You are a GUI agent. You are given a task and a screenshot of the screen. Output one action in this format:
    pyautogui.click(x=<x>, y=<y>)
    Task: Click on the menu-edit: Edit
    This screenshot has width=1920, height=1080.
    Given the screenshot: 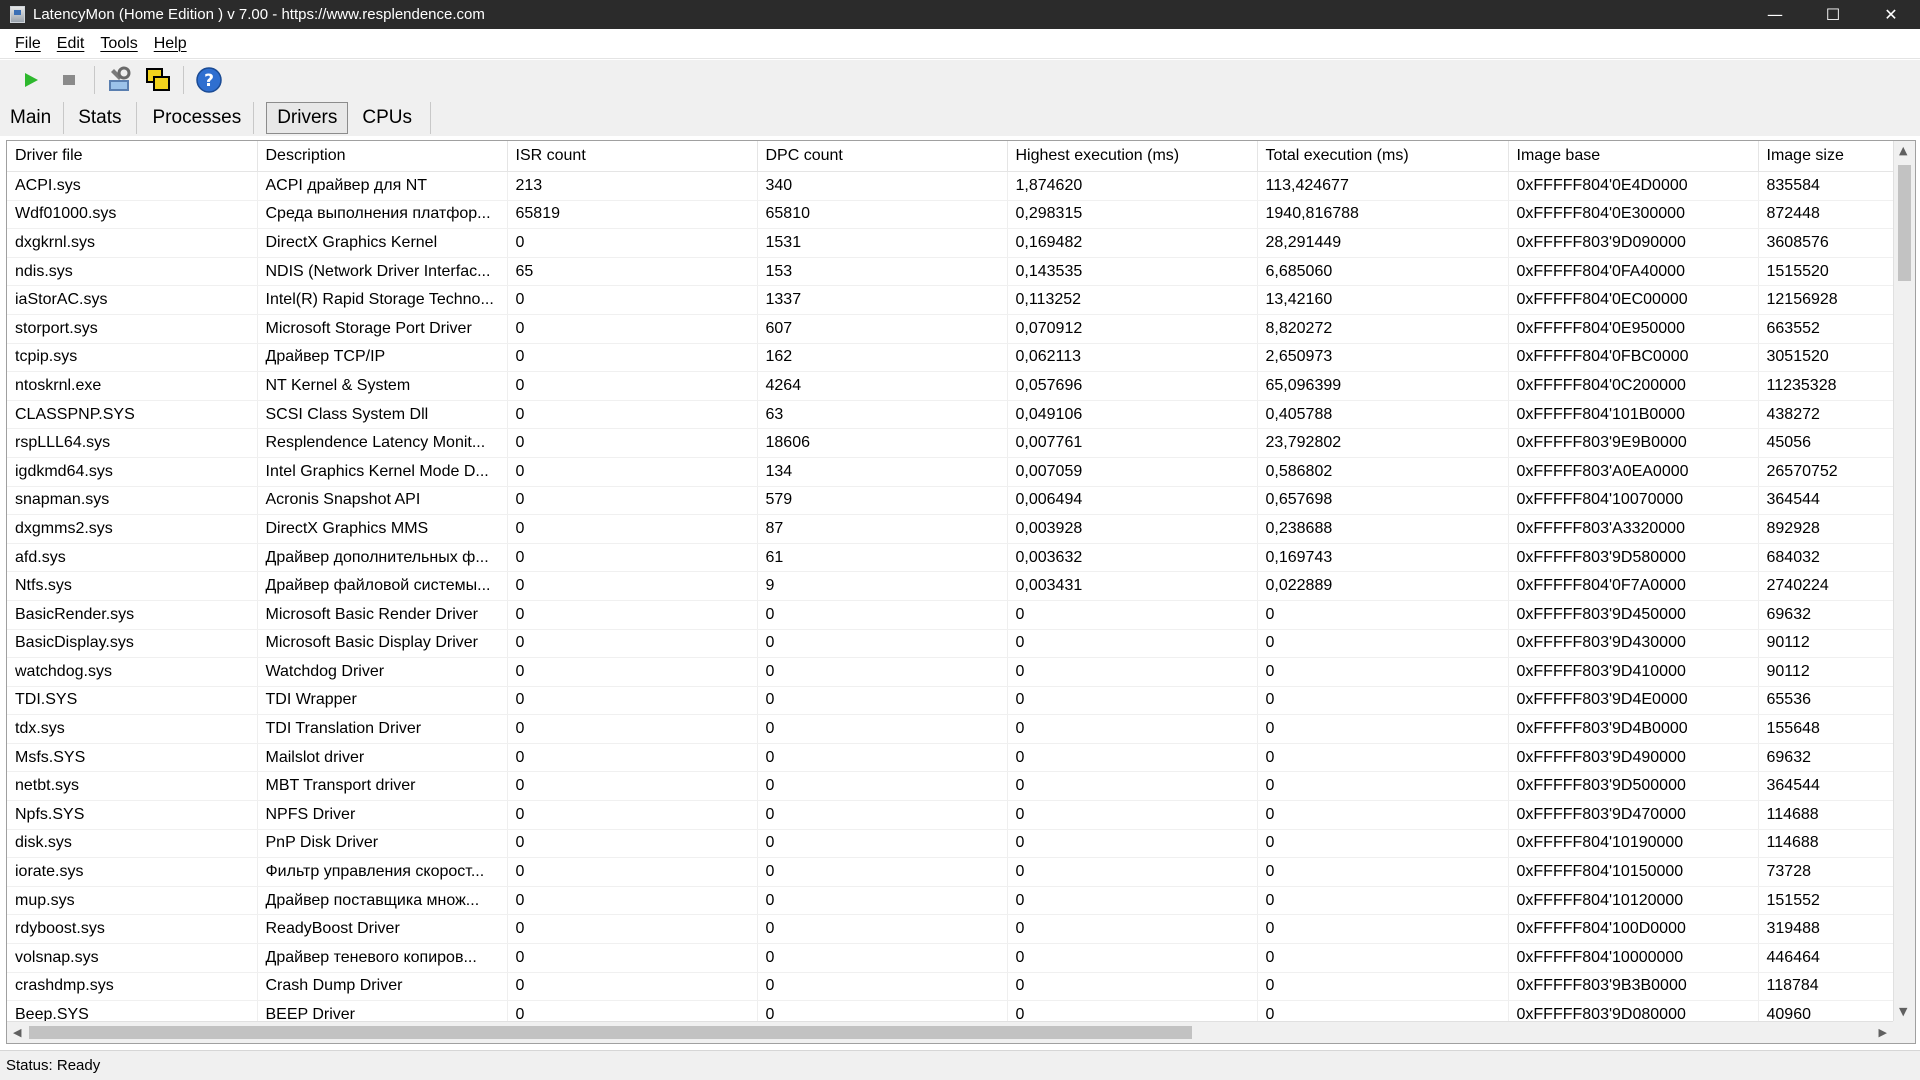 What is the action you would take?
    pyautogui.click(x=71, y=44)
    